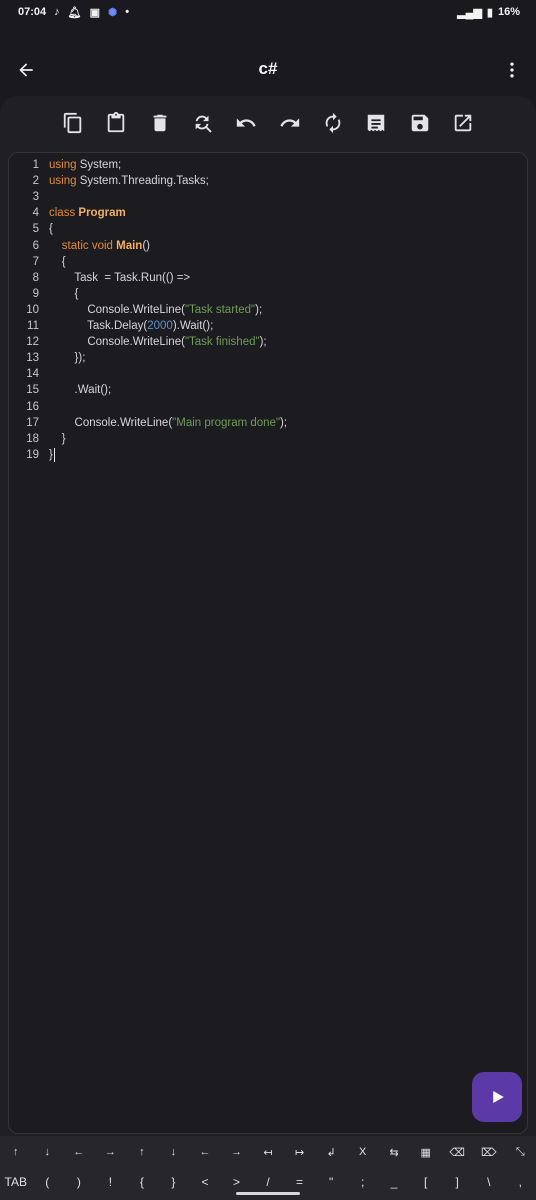 This screenshot has height=1200, width=536. What do you see at coordinates (264, 310) in the screenshot?
I see `code-line: 10 Console.WriteLine("Task started");` at bounding box center [264, 310].